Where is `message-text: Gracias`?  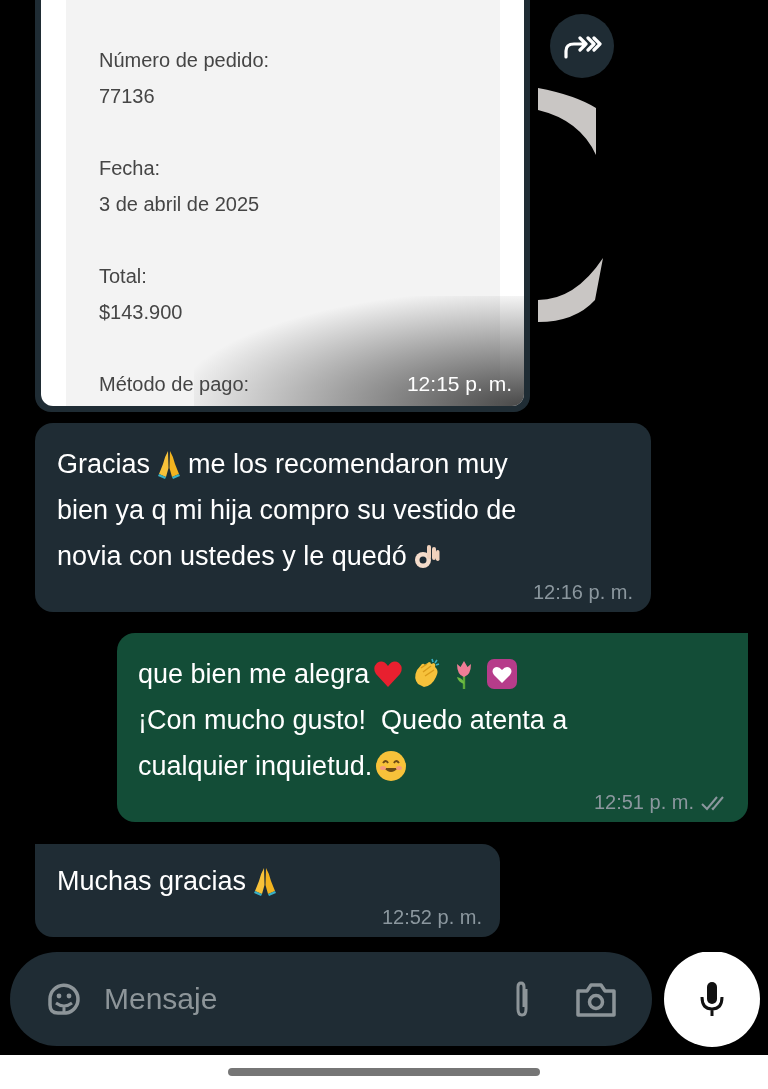 message-text: Gracias is located at coordinates (104, 464).